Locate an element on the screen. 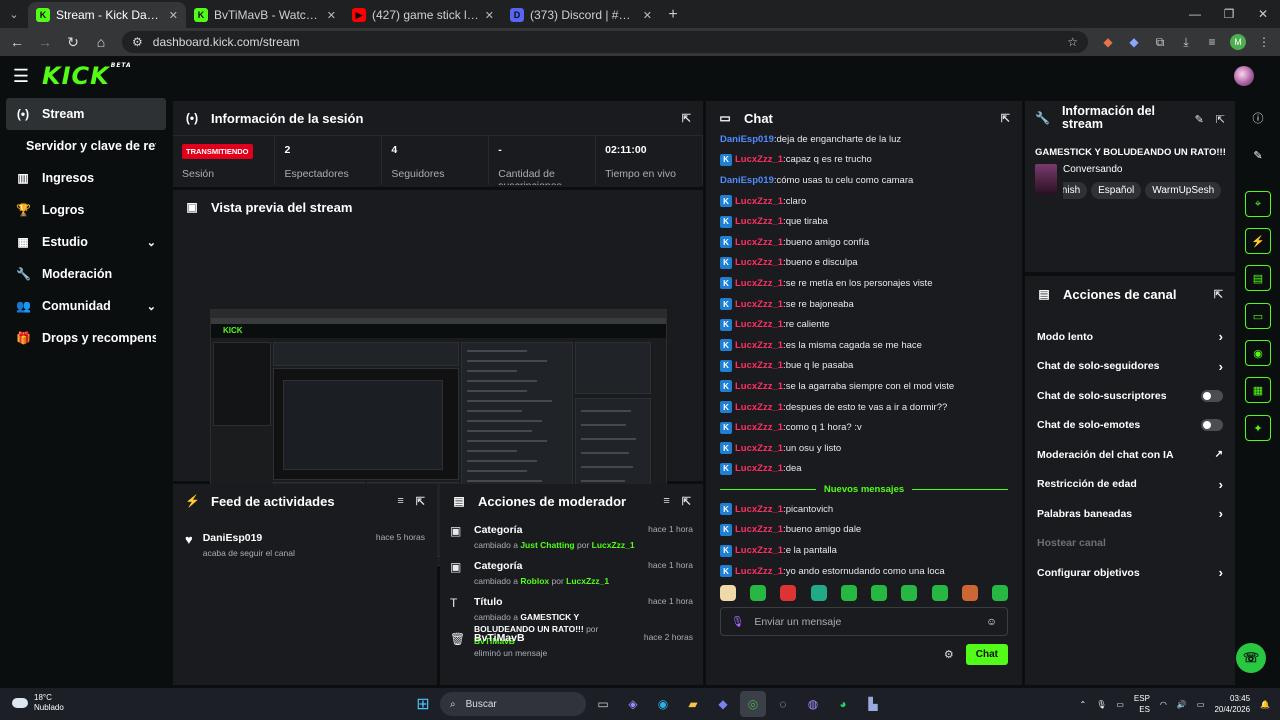  extensions-puzzle-icon: ⧉ is located at coordinates (1160, 42).